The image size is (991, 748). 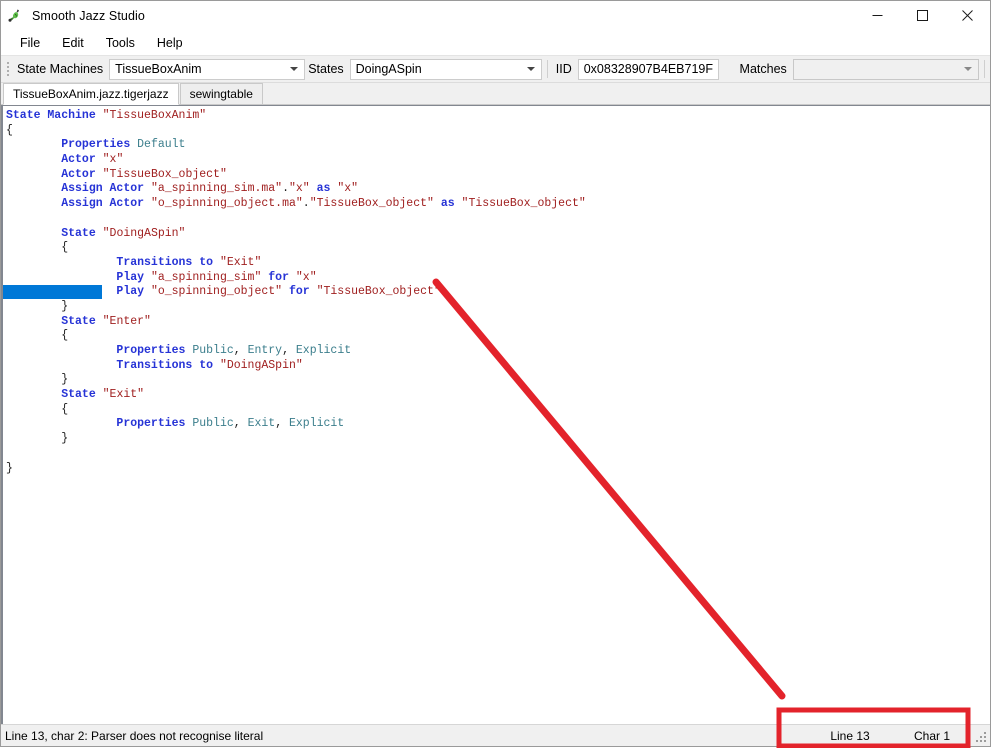 What do you see at coordinates (130, 277) in the screenshot?
I see `code-token: Play` at bounding box center [130, 277].